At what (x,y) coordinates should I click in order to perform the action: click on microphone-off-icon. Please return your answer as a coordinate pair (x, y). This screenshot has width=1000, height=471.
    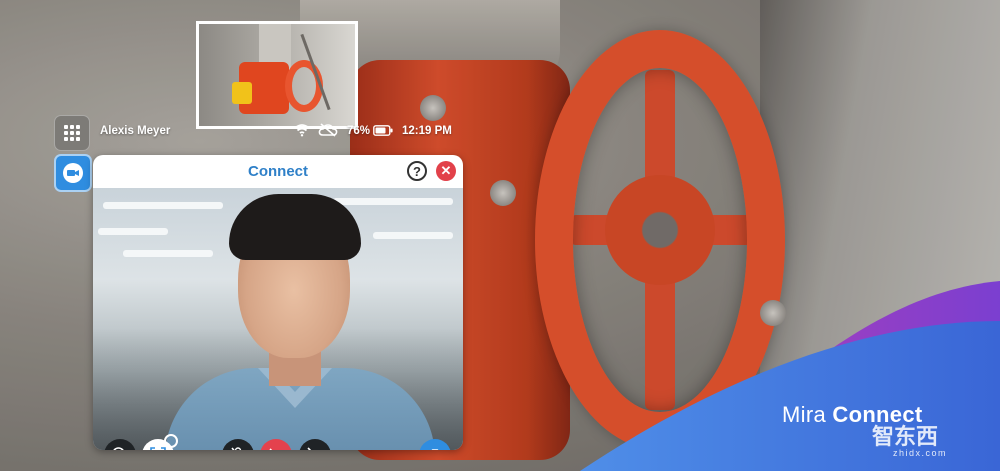
    Looking at the image, I should click on (236, 448).